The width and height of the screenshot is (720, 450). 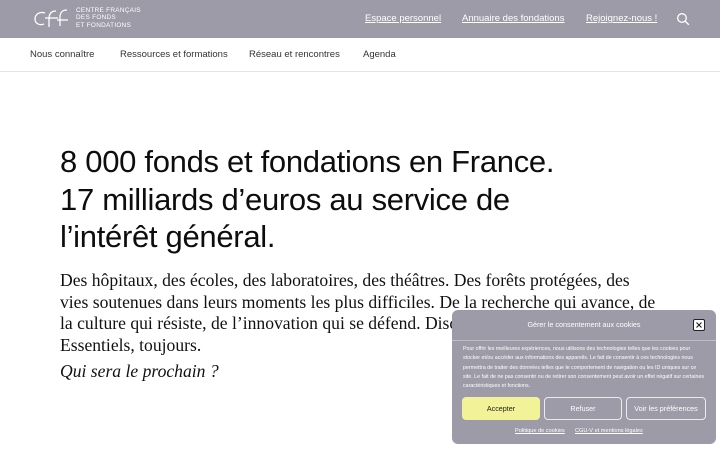 What do you see at coordinates (584, 324) in the screenshot?
I see `cookie-banner-title: Gérer le consentement aux cookies` at bounding box center [584, 324].